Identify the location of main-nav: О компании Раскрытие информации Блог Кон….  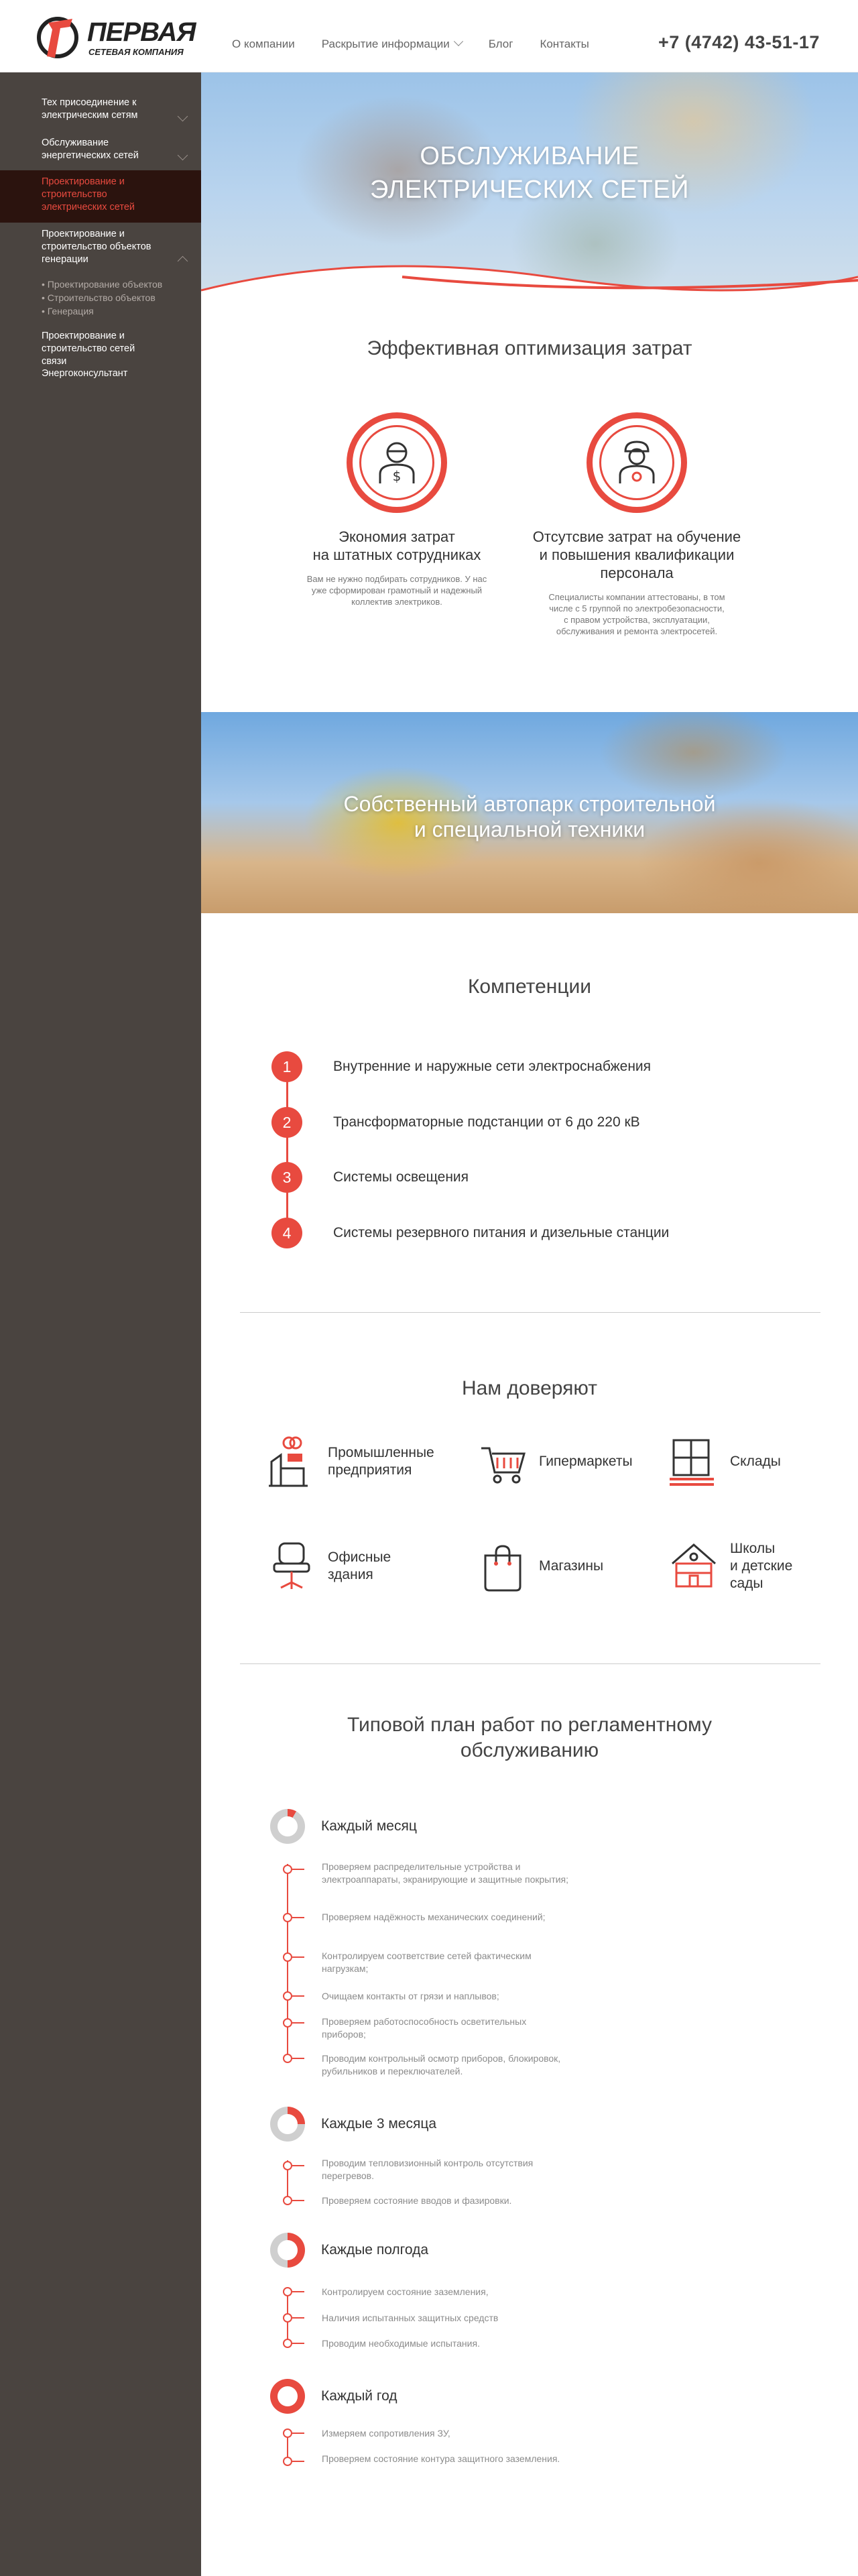
(424, 43).